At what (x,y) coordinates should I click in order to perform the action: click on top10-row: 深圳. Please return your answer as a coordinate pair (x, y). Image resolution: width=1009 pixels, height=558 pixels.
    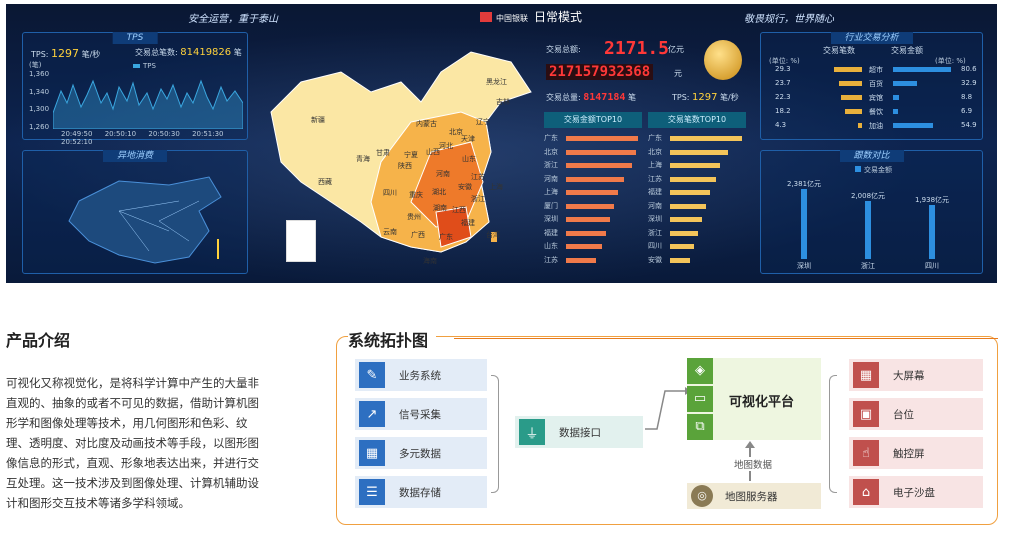
    Looking at the image, I should click on (593, 219).